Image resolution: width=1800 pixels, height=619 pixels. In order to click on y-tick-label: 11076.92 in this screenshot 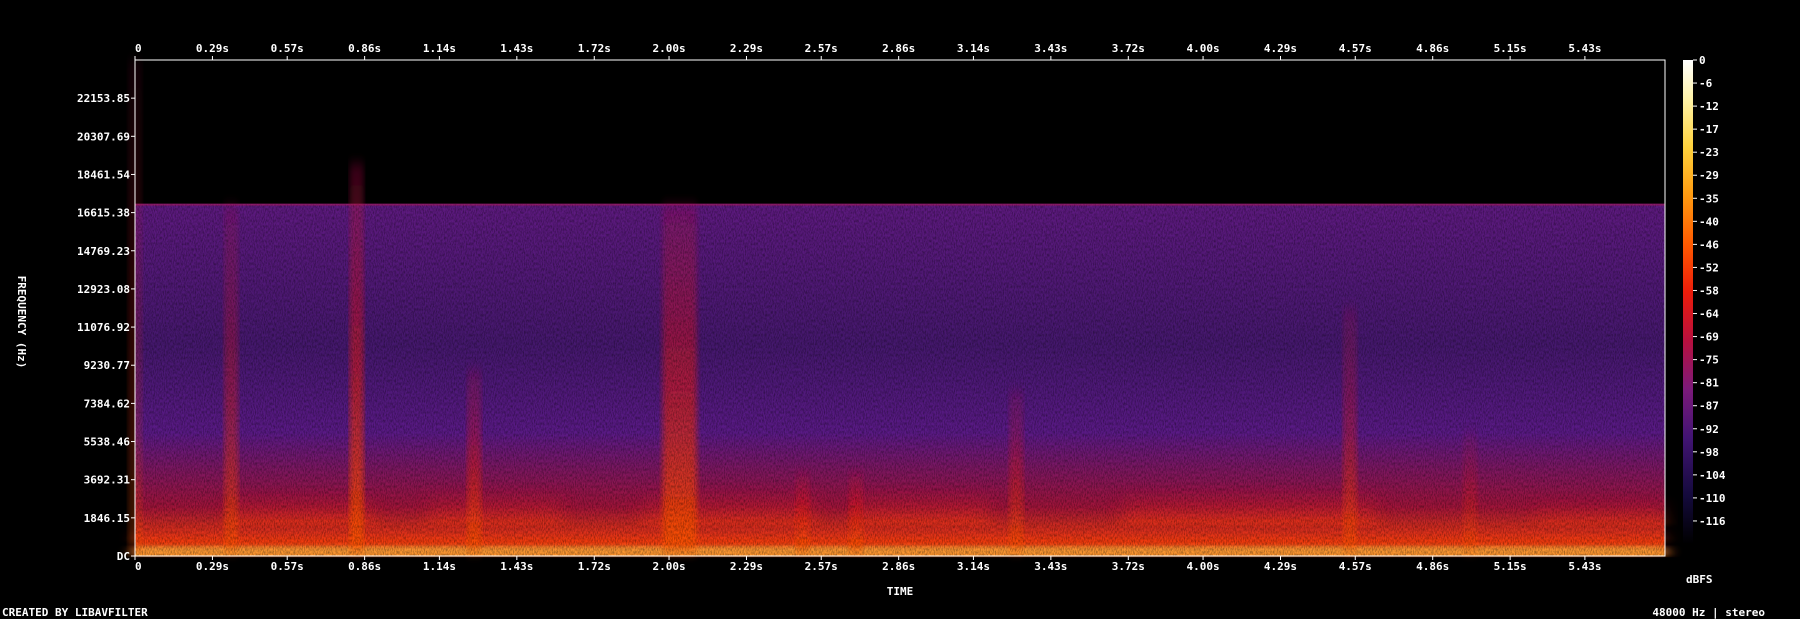, I will do `click(103, 327)`.